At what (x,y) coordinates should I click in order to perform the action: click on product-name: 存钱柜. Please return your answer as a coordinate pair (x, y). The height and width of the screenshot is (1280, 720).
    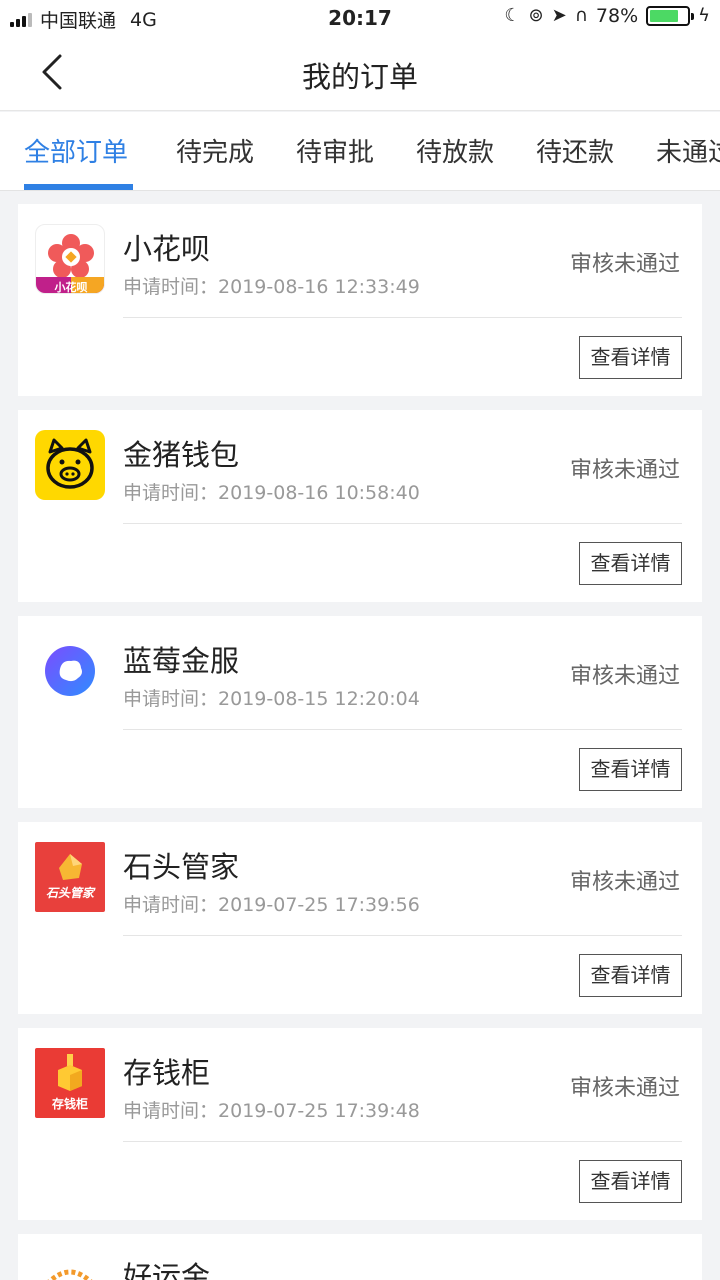
    Looking at the image, I should click on (167, 1073).